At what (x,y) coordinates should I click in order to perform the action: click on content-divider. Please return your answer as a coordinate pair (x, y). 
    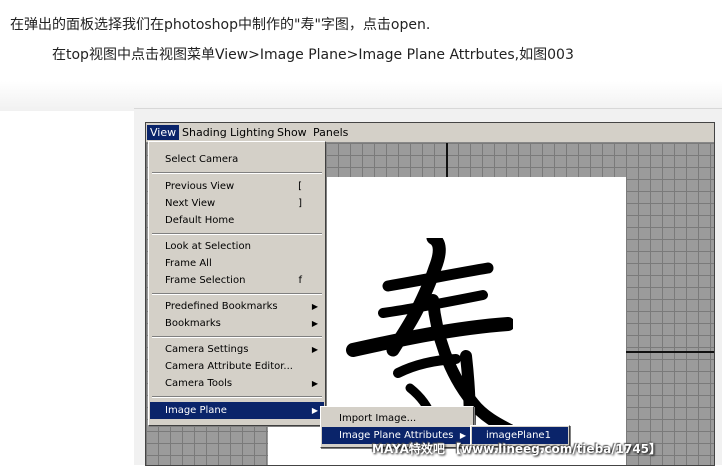
    Looking at the image, I should click on (361, 96).